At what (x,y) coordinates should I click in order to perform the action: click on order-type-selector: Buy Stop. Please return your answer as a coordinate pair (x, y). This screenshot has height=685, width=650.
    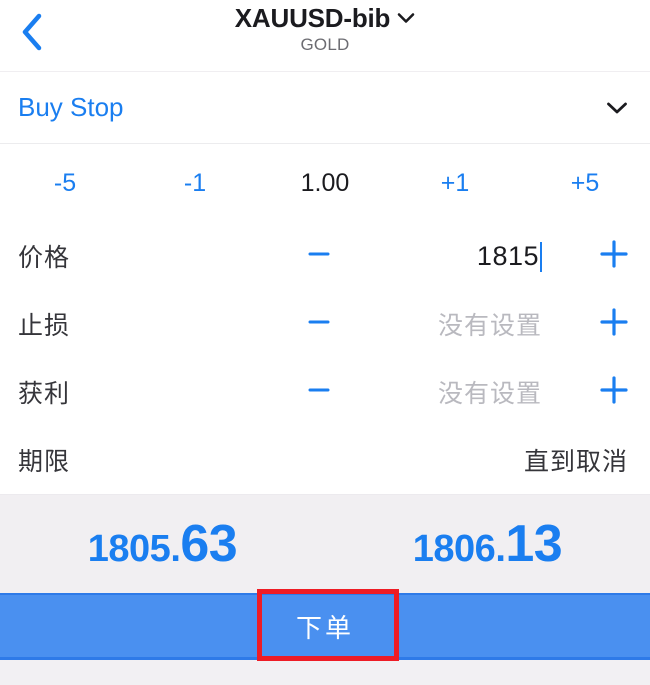
    Looking at the image, I should click on (325, 108).